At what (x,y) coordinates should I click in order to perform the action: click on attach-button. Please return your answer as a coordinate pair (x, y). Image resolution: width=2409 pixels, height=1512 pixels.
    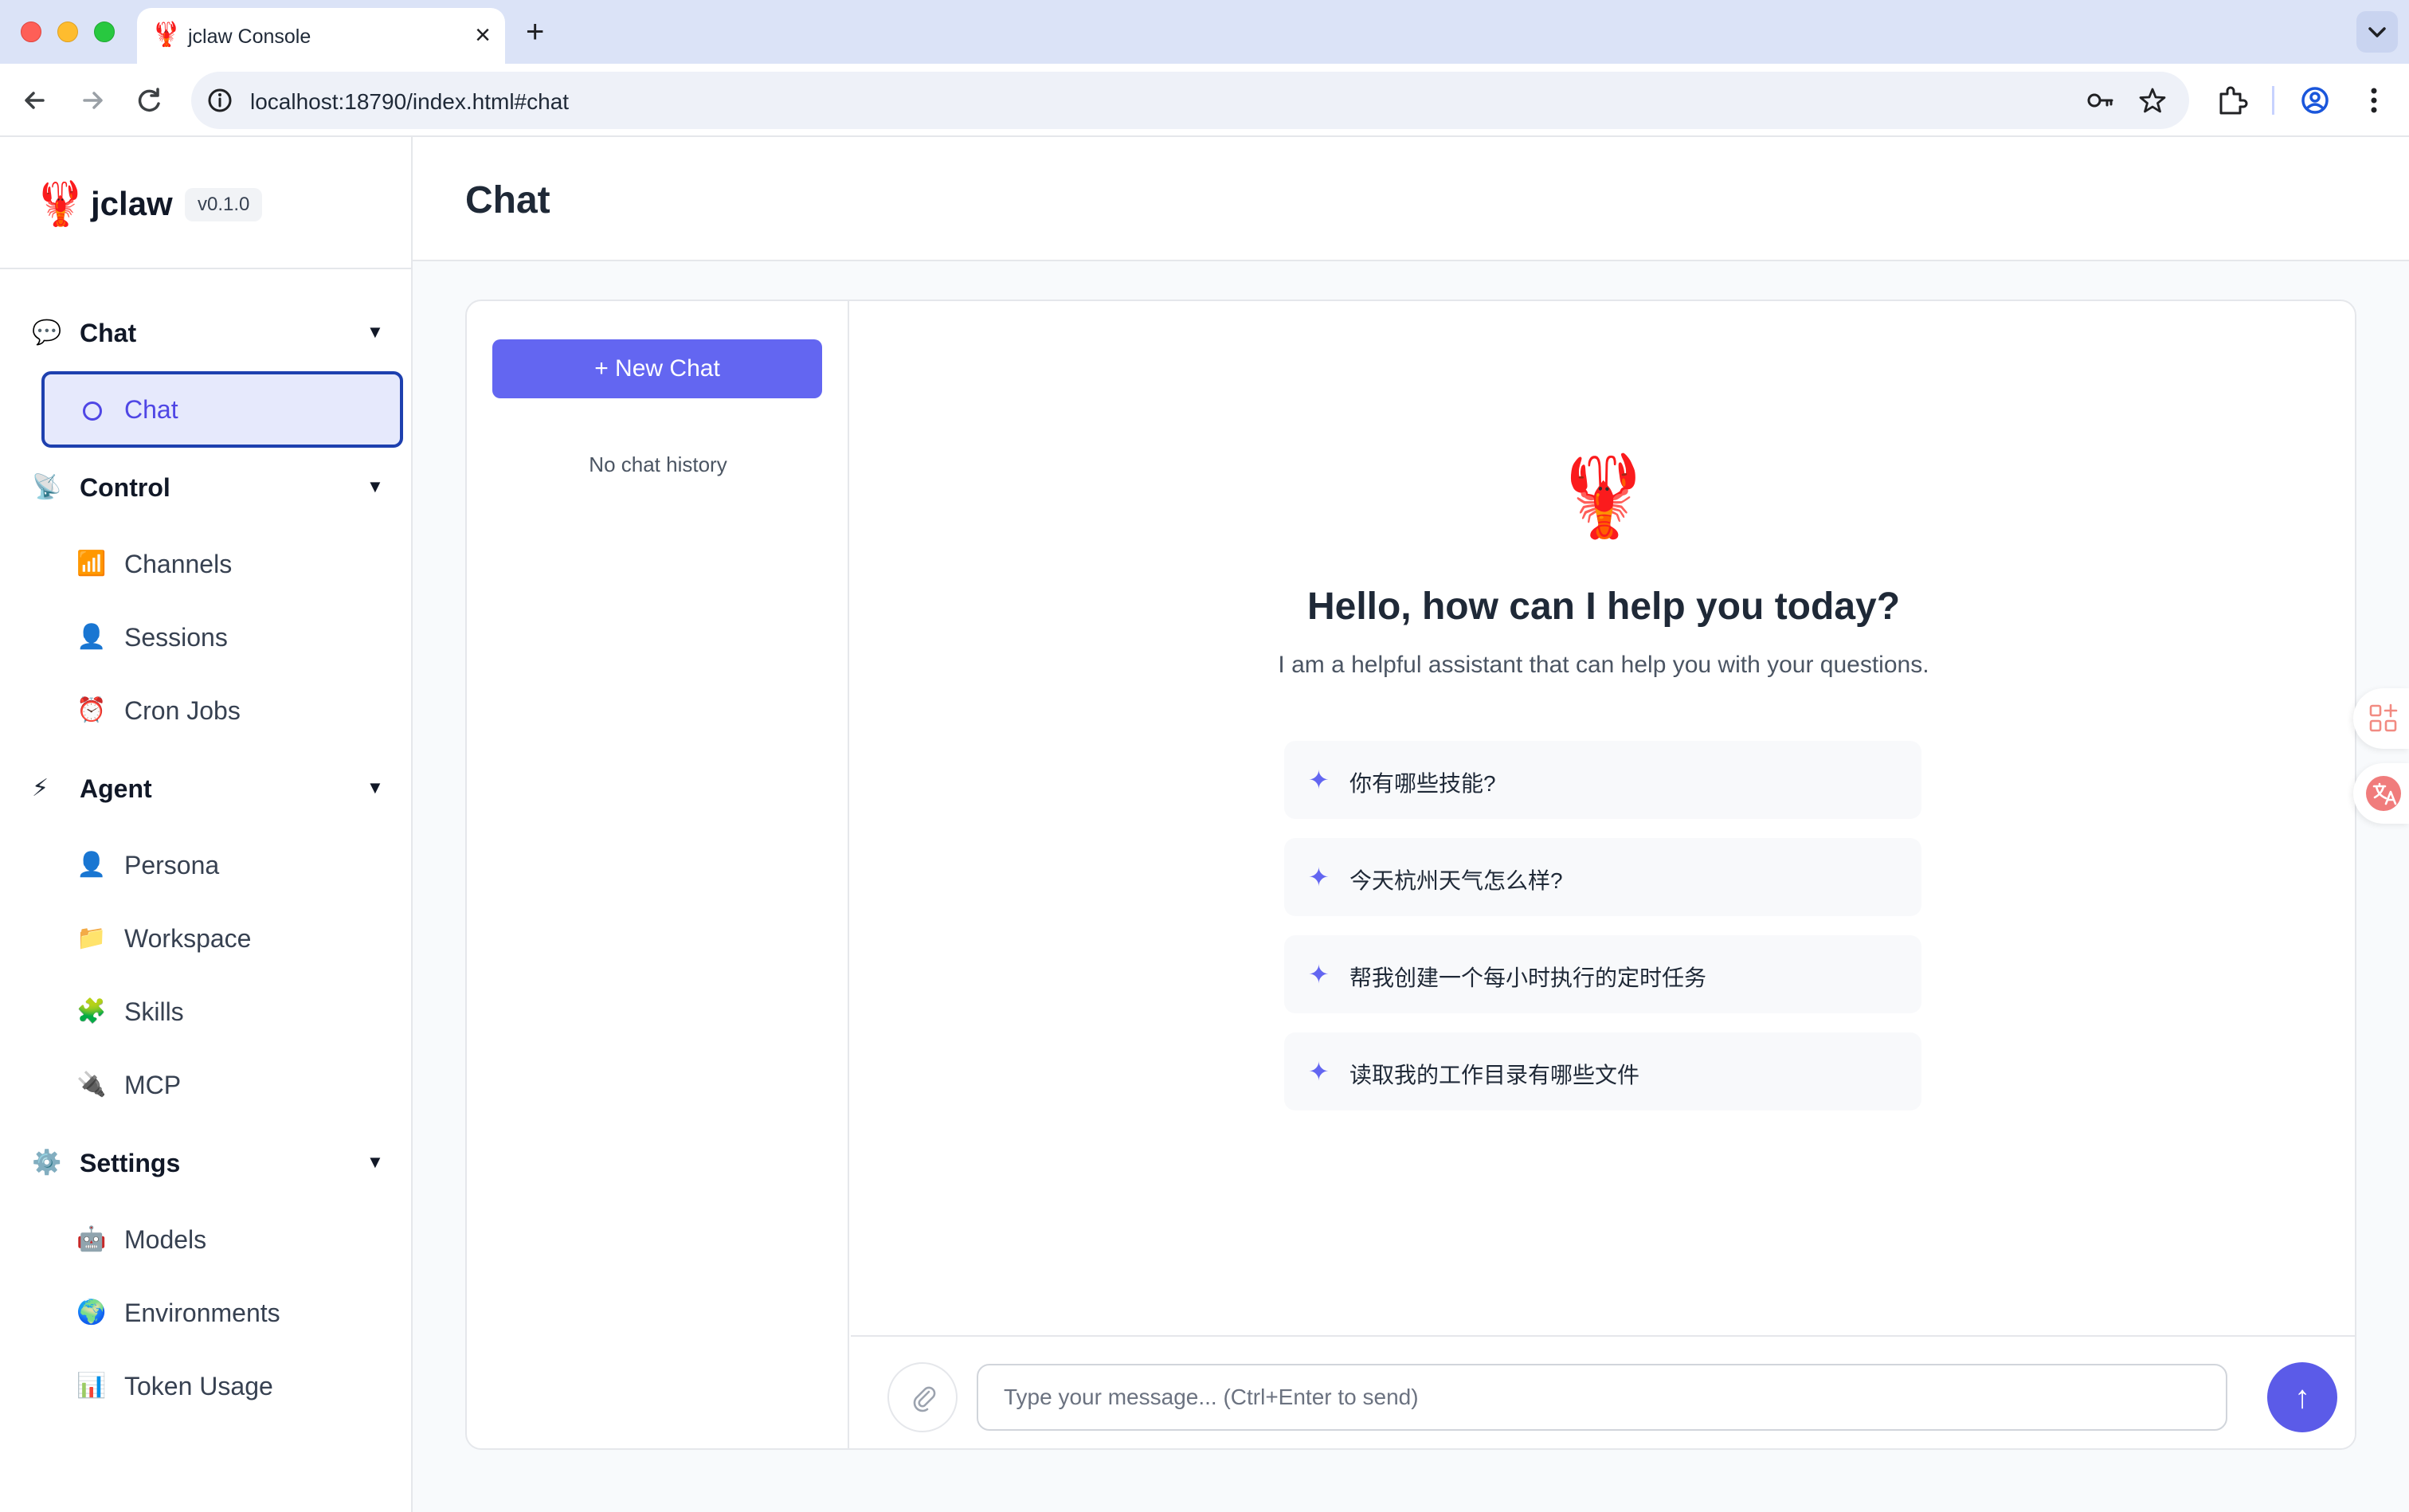
    Looking at the image, I should click on (922, 1397).